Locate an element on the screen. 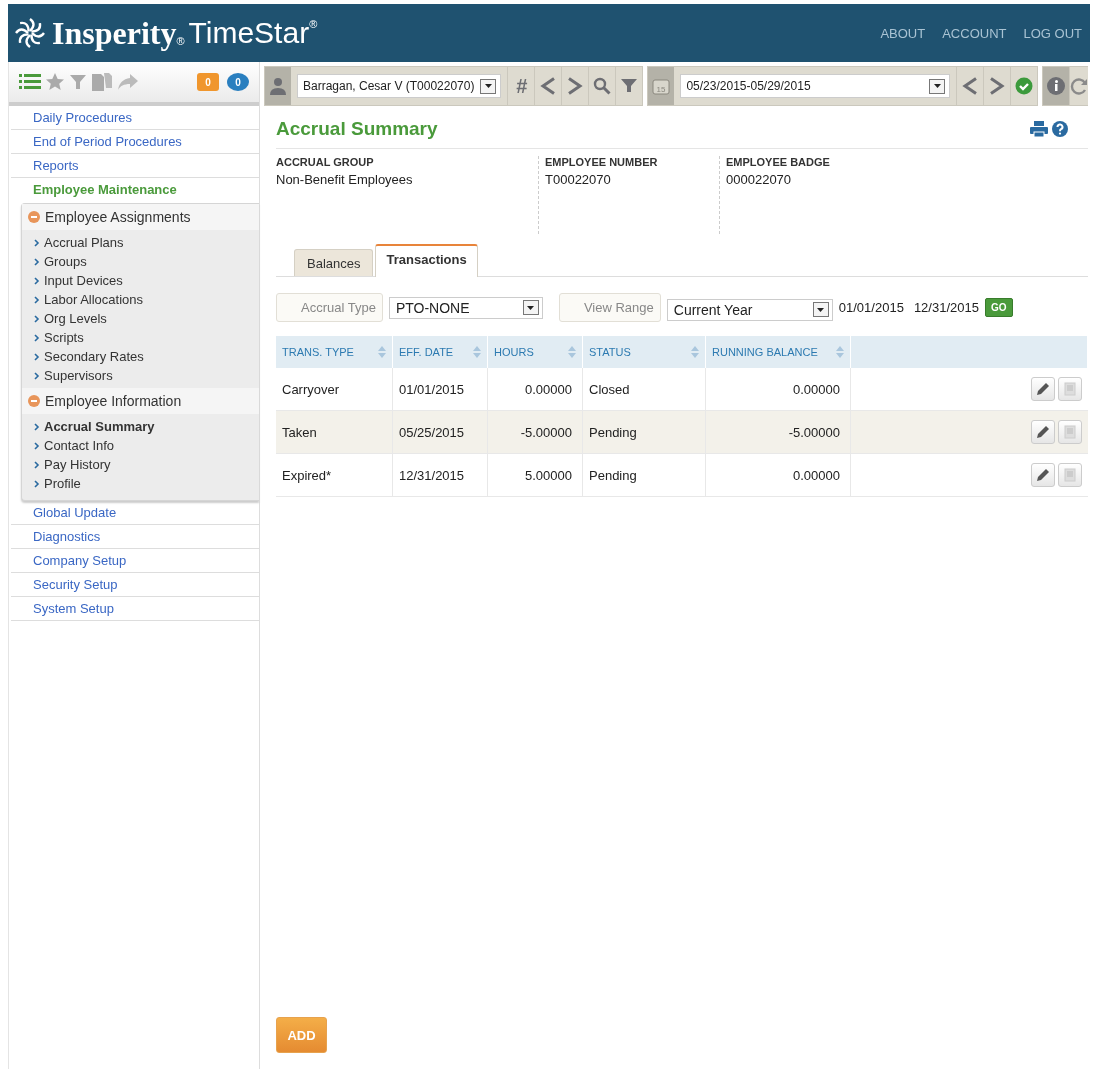 The width and height of the screenshot is (1098, 1069). refresh-icon is located at coordinates (1079, 86).